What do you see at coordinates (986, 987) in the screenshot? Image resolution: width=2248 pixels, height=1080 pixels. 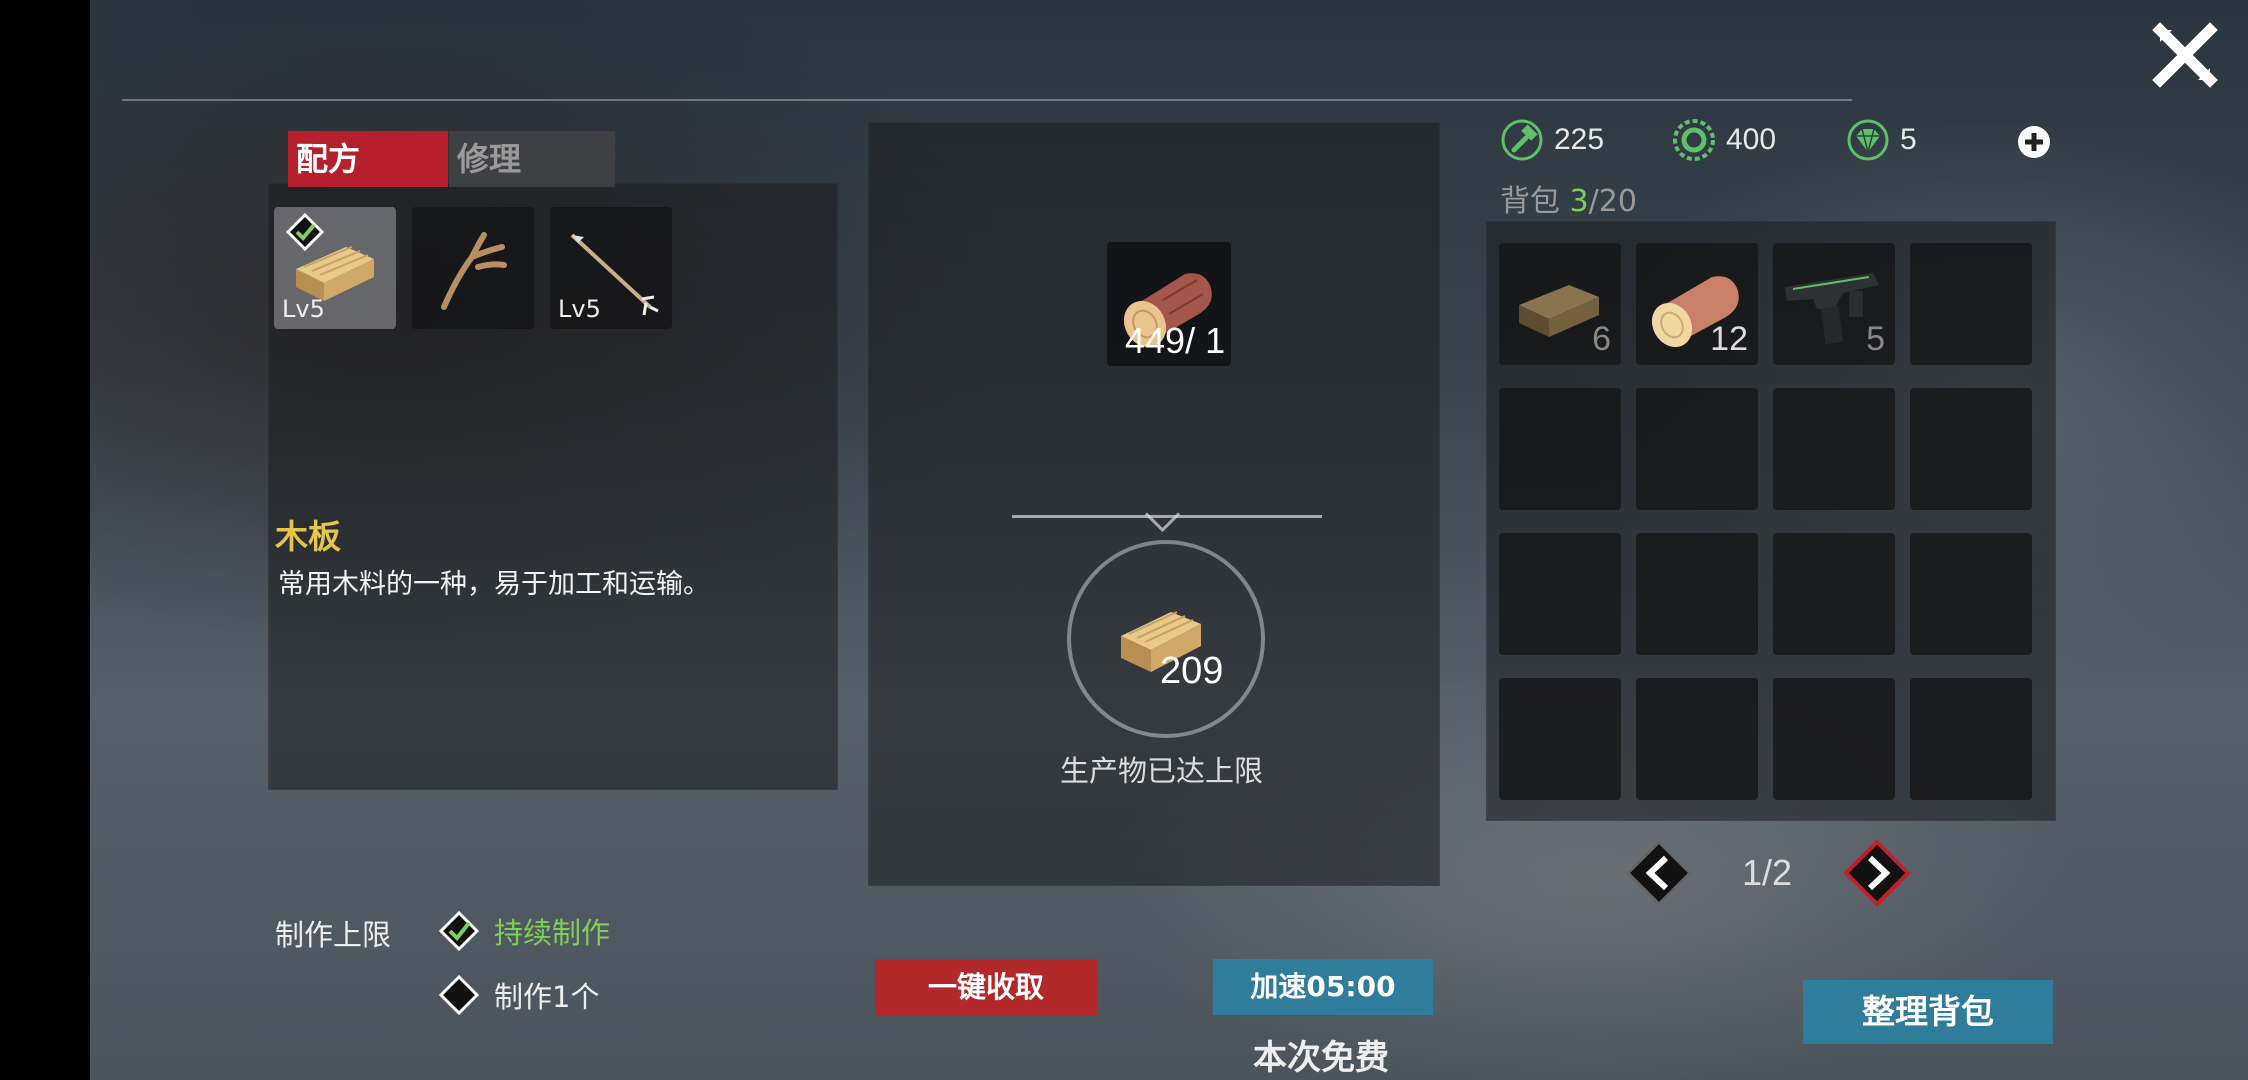 I see `collect-all-button: 一键收取` at bounding box center [986, 987].